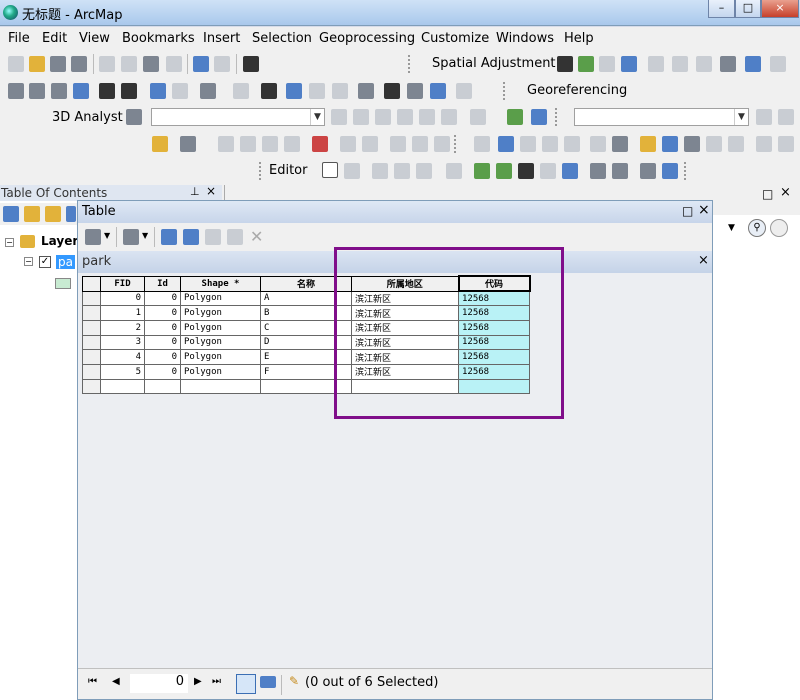  I want to click on circle-icon, so click(764, 144).